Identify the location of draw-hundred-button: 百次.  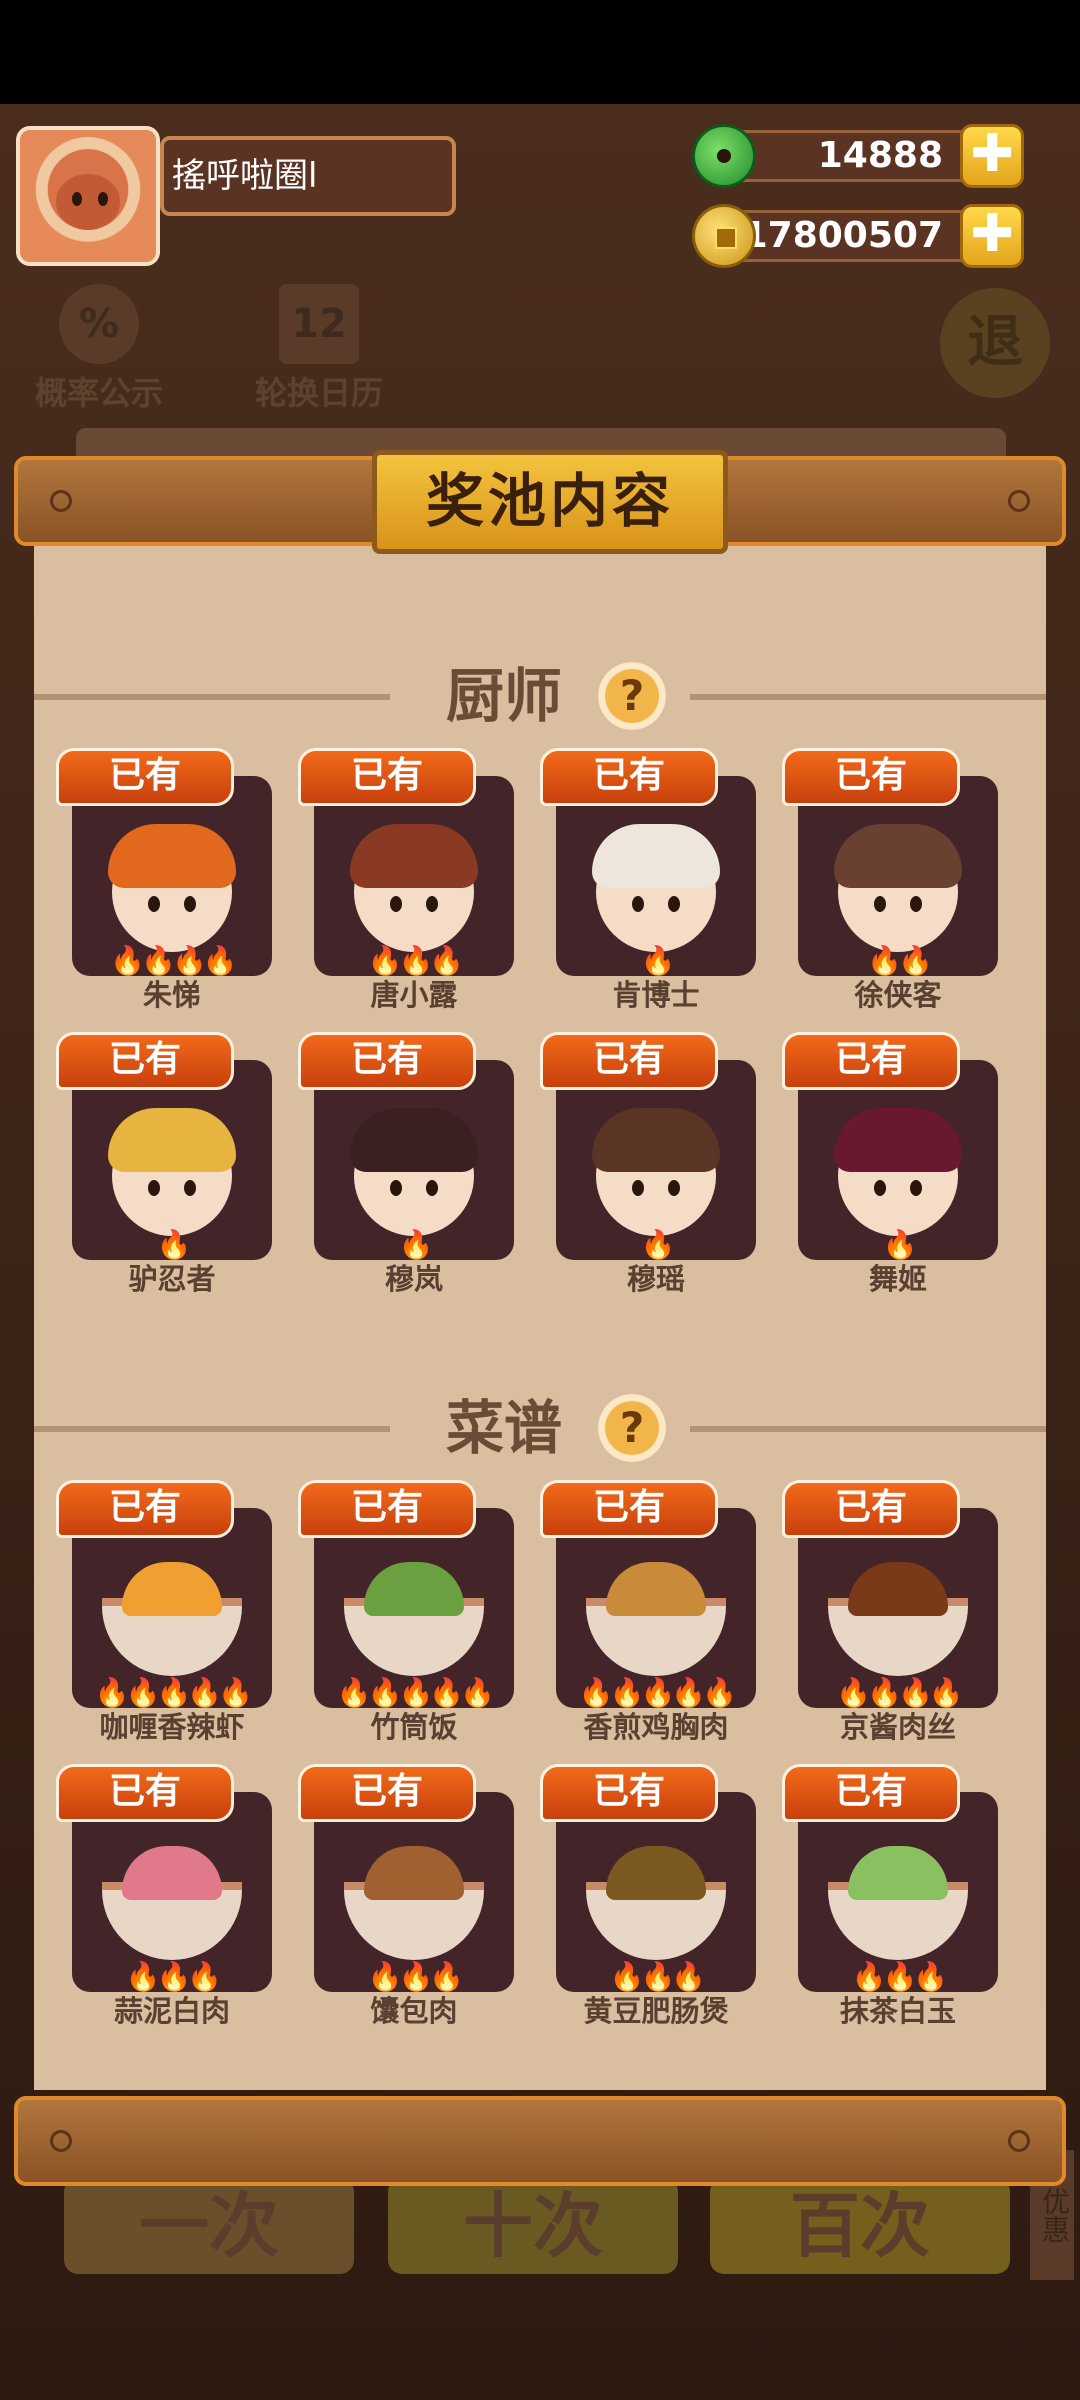
(860, 2226).